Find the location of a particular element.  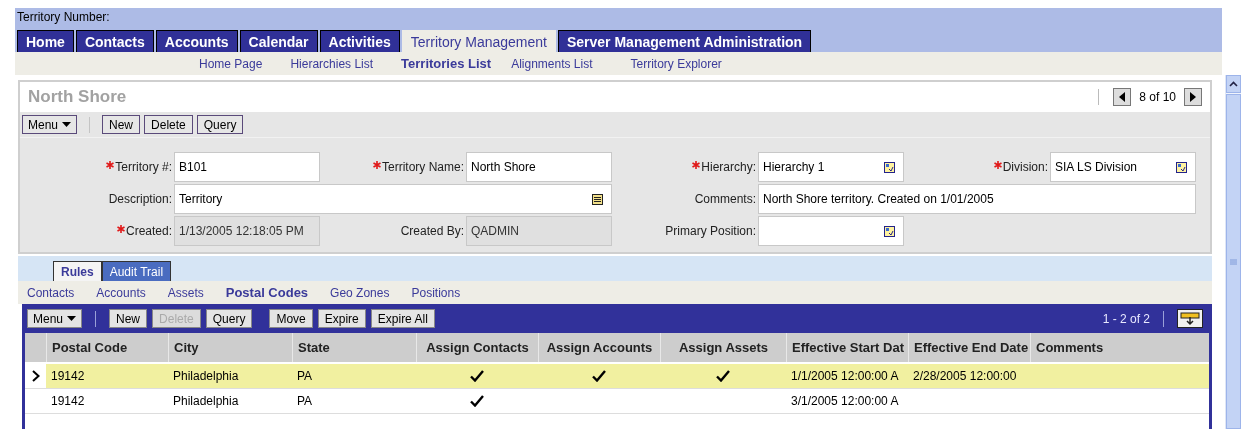

right-triangle-icon is located at coordinates (1193, 97).